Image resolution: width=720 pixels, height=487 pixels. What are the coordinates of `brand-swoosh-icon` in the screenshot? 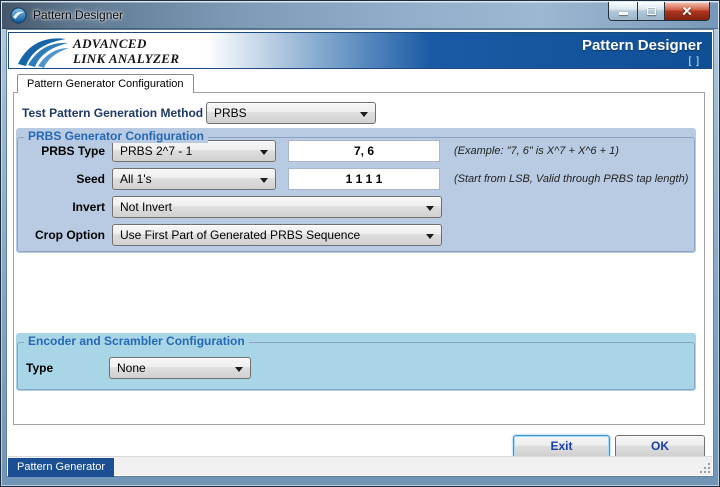 It's located at (43, 54).